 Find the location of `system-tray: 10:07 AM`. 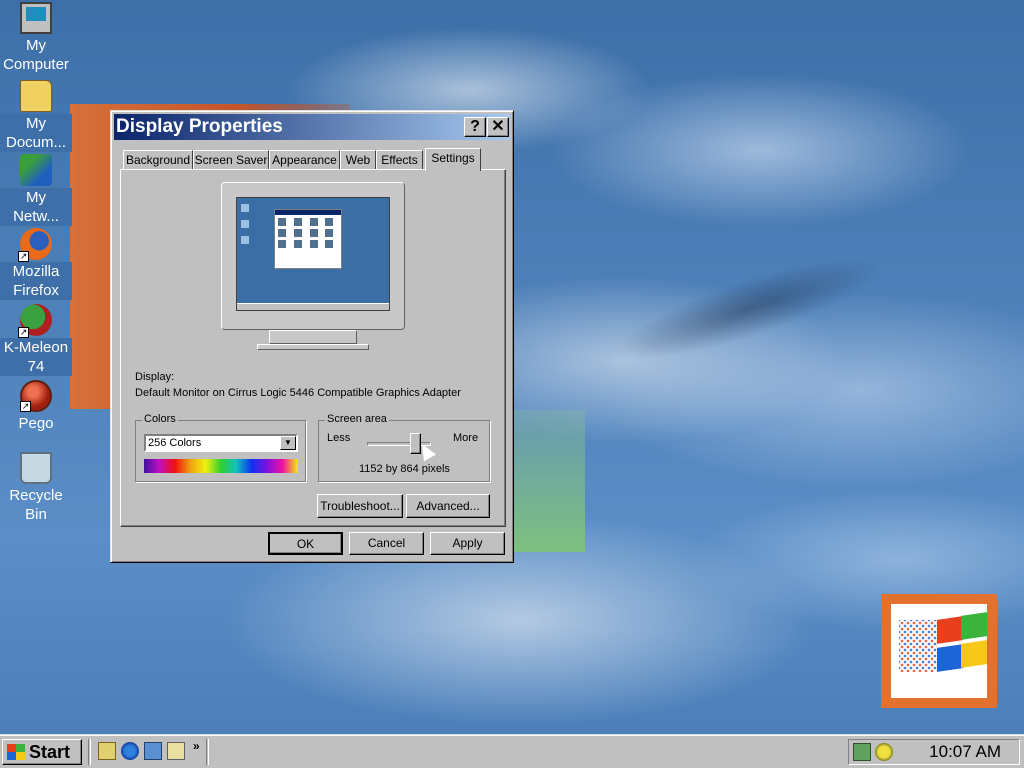

system-tray: 10:07 AM is located at coordinates (934, 752).